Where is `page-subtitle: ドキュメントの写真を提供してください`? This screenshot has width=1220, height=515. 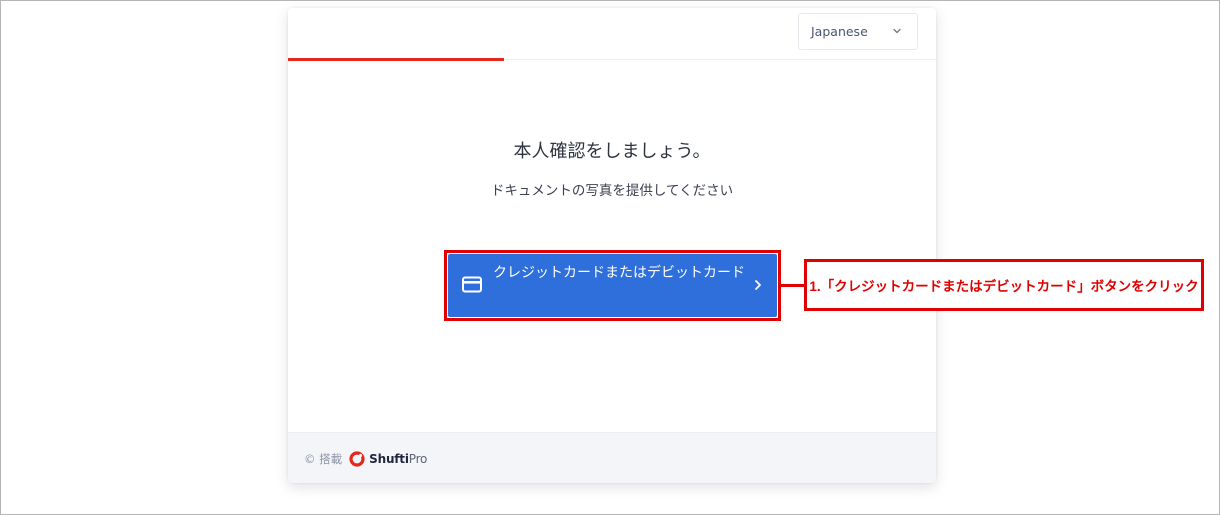 page-subtitle: ドキュメントの写真を提供してください is located at coordinates (612, 191).